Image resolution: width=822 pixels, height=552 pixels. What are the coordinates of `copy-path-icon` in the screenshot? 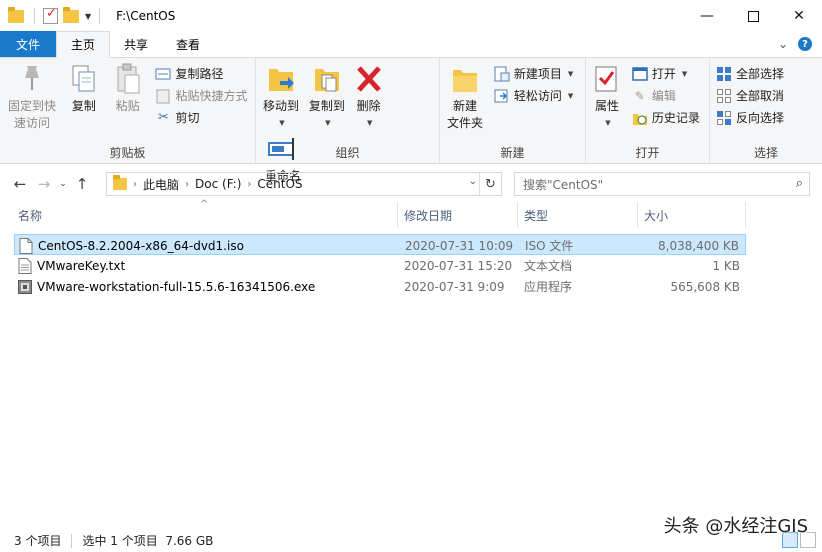 It's located at (163, 74).